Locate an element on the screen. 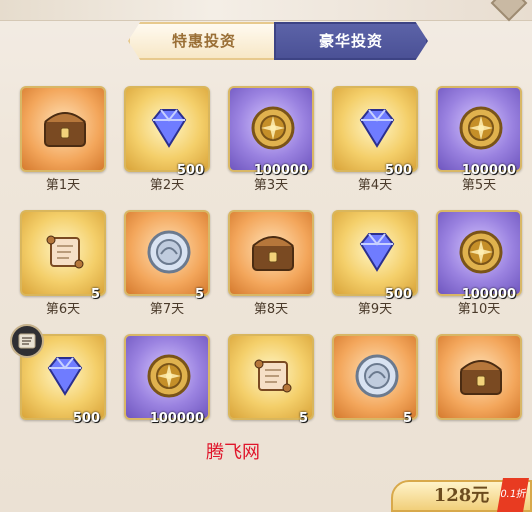  reward-day-label: 第3天 is located at coordinates (271, 185).